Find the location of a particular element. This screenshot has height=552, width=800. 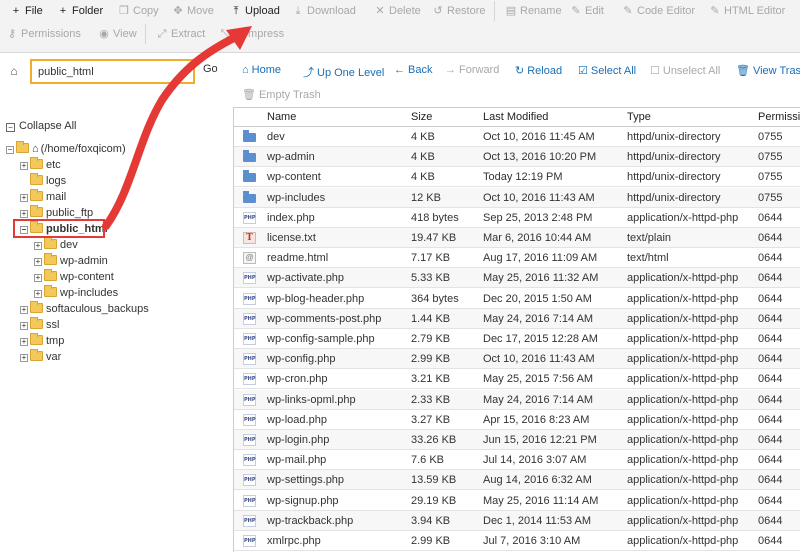

cell-size: 29.19 KB is located at coordinates (434, 500).